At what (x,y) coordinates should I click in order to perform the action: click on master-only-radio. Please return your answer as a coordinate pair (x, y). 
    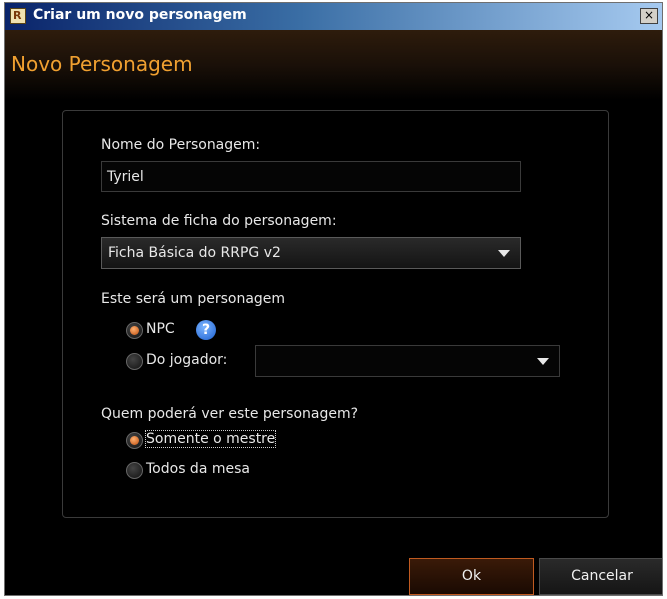
    Looking at the image, I should click on (134, 440).